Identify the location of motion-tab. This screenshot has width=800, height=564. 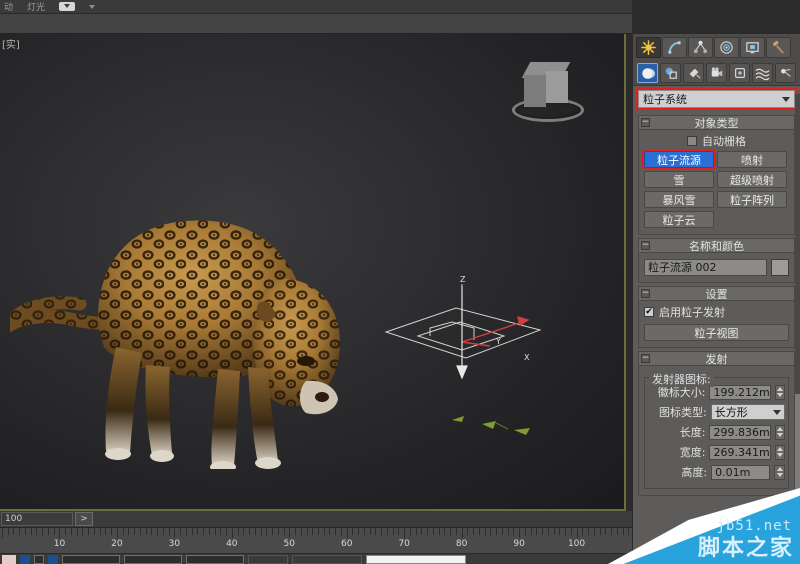
(726, 47).